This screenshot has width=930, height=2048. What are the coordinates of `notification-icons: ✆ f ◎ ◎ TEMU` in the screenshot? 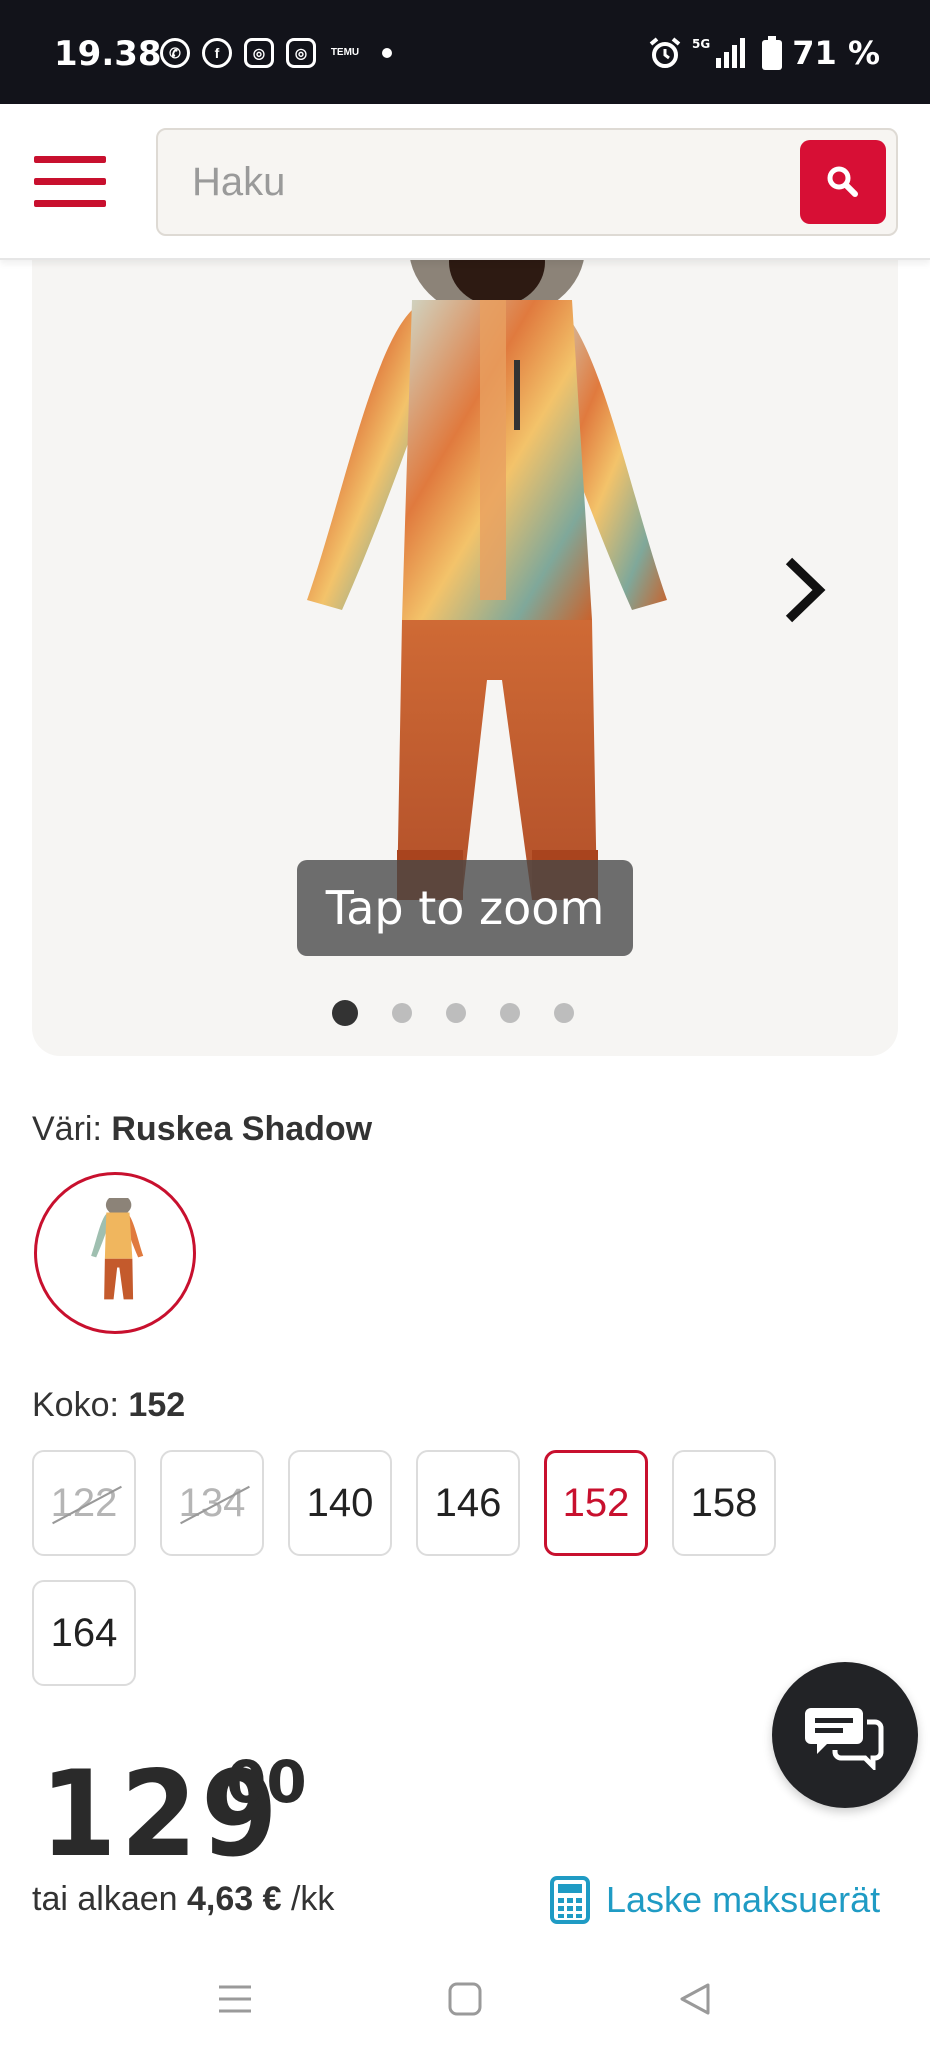 It's located at (276, 53).